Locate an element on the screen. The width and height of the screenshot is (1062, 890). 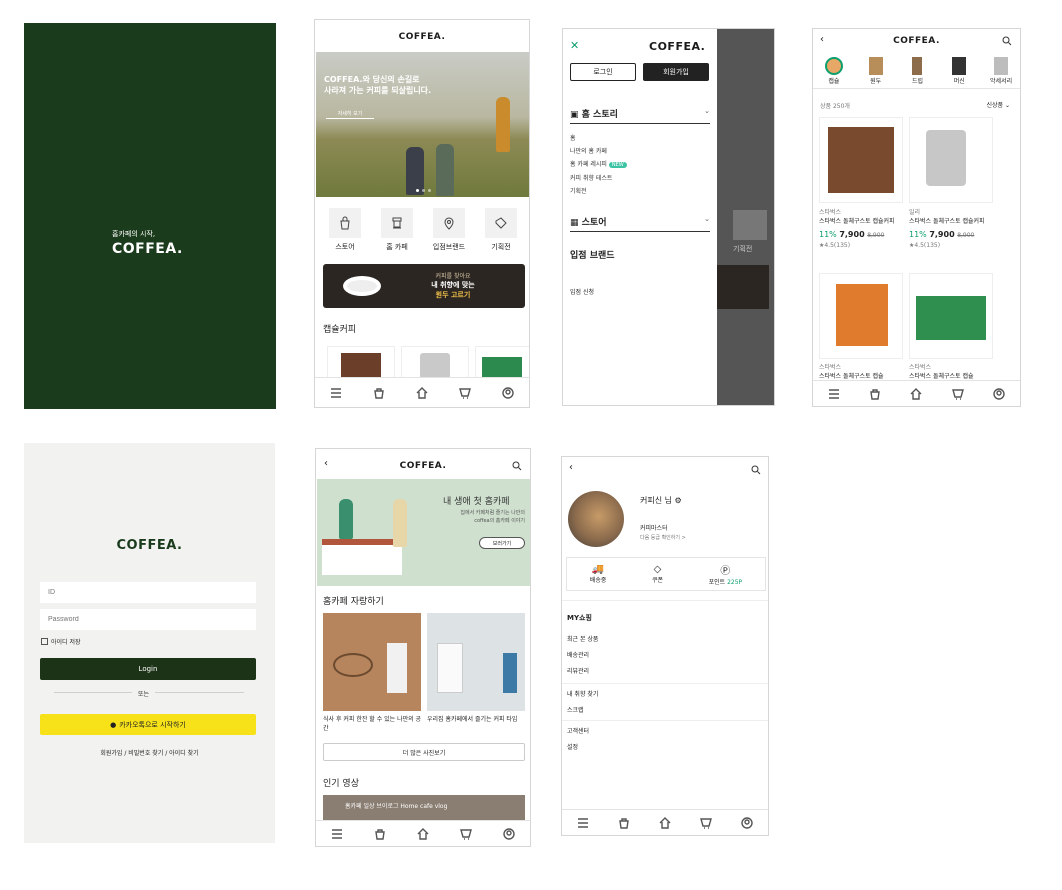
checkbox-box is located at coordinates (44, 641).